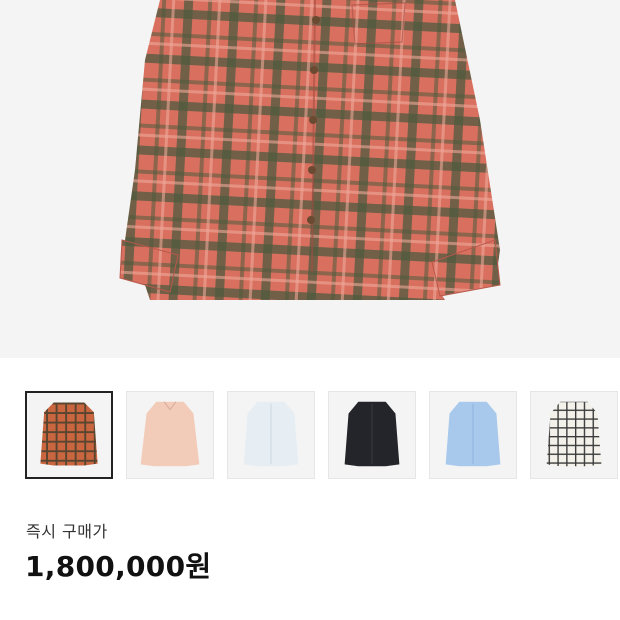  I want to click on thumb-blue-shirt, so click(473, 435).